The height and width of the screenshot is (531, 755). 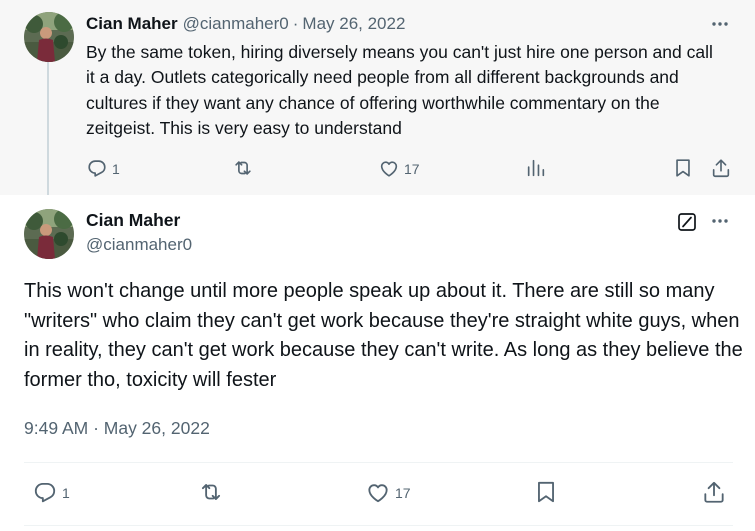 I want to click on grok-button, so click(x=687, y=222).